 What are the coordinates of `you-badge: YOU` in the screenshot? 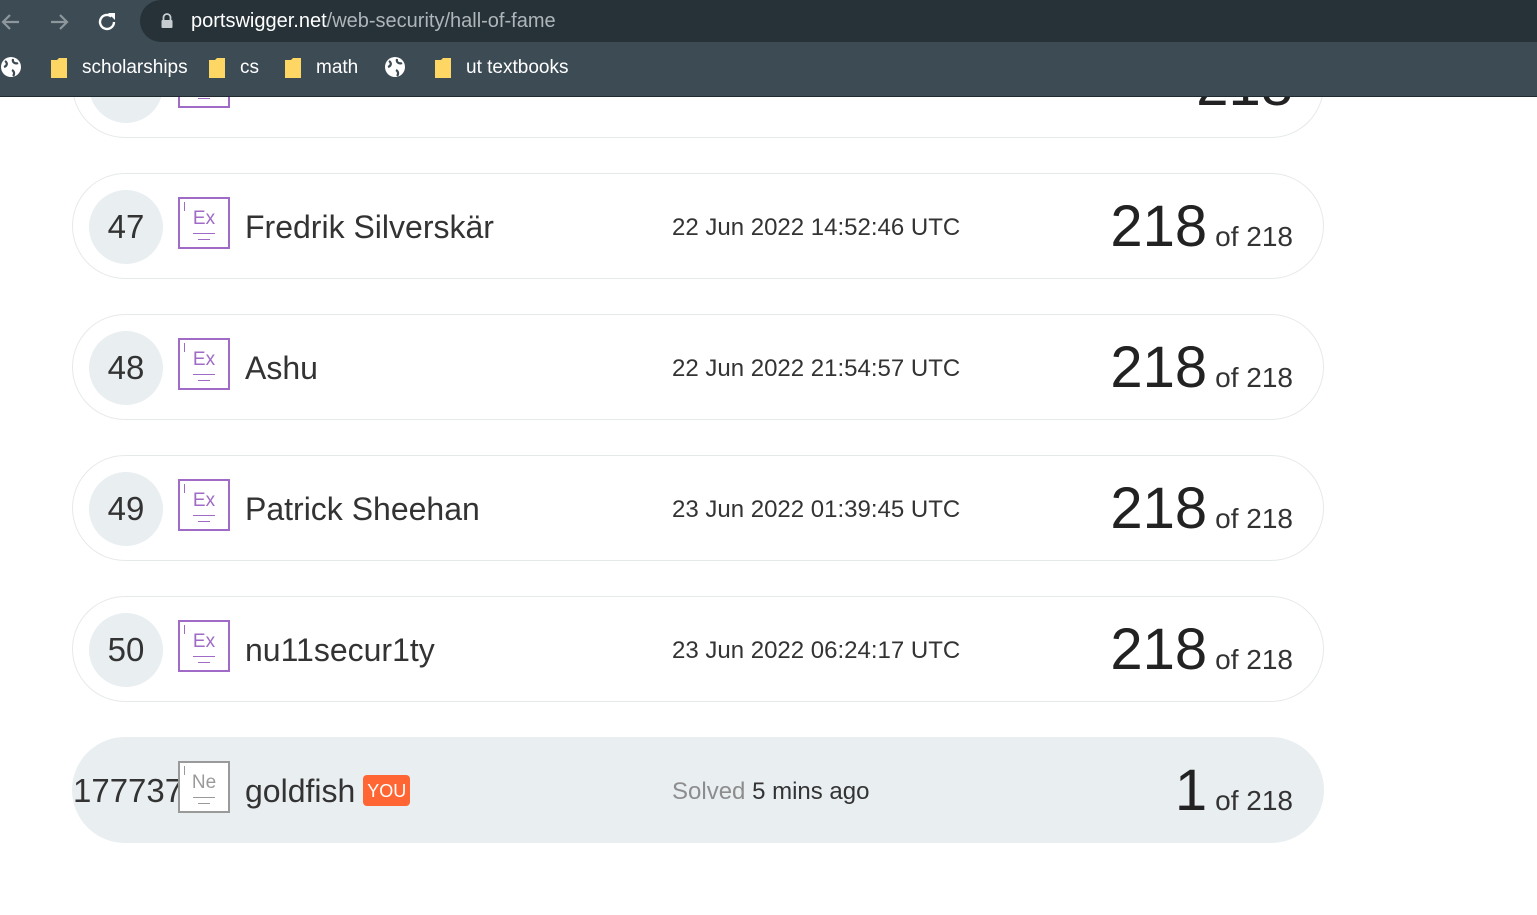 It's located at (387, 791).